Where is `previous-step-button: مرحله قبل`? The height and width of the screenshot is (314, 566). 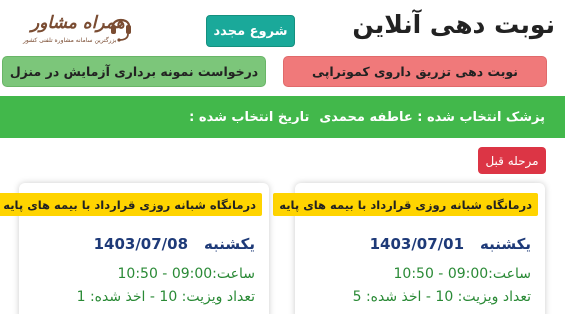
previous-step-button: مرحله قبل is located at coordinates (513, 160).